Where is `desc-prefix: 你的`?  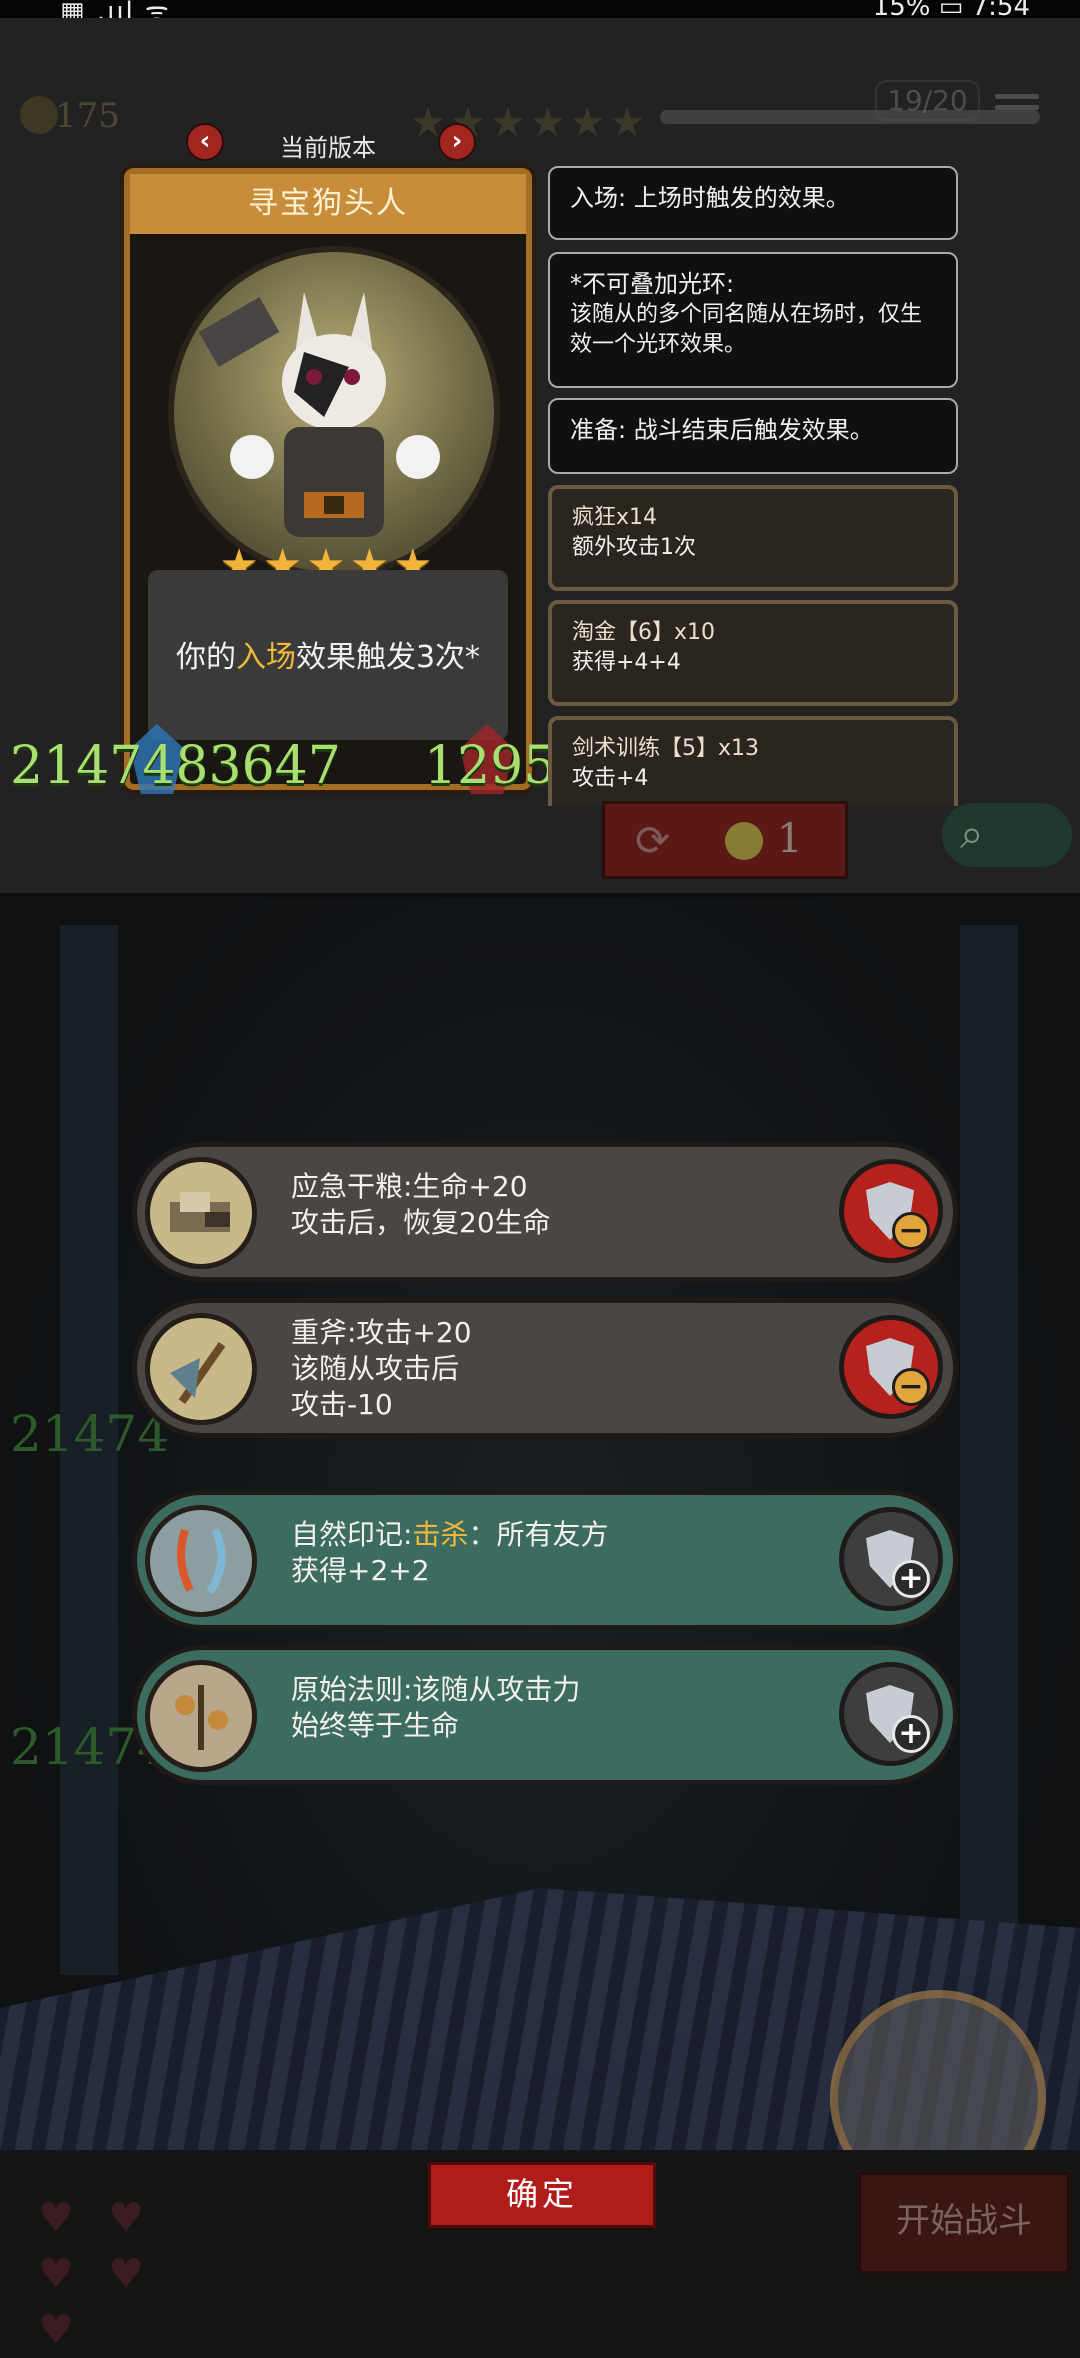 desc-prefix: 你的 is located at coordinates (205, 657).